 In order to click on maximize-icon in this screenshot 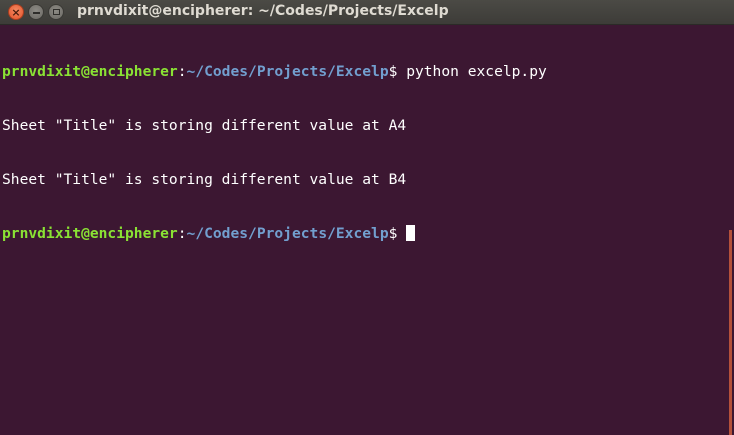, I will do `click(56, 12)`.